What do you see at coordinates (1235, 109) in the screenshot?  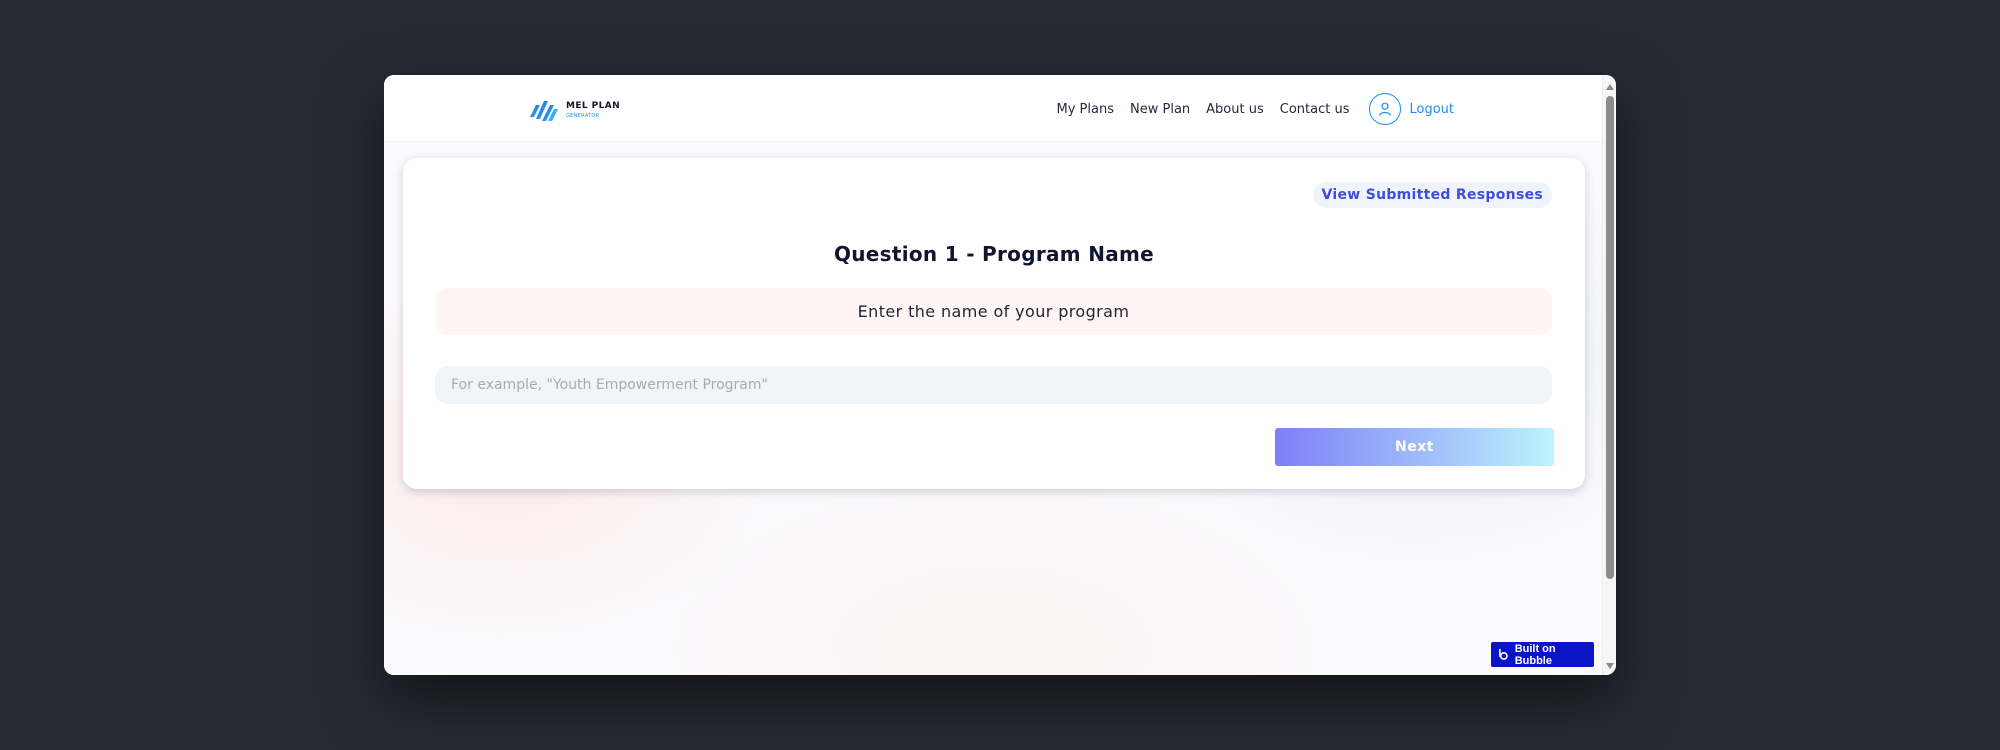 I see `nav-about-us: About us` at bounding box center [1235, 109].